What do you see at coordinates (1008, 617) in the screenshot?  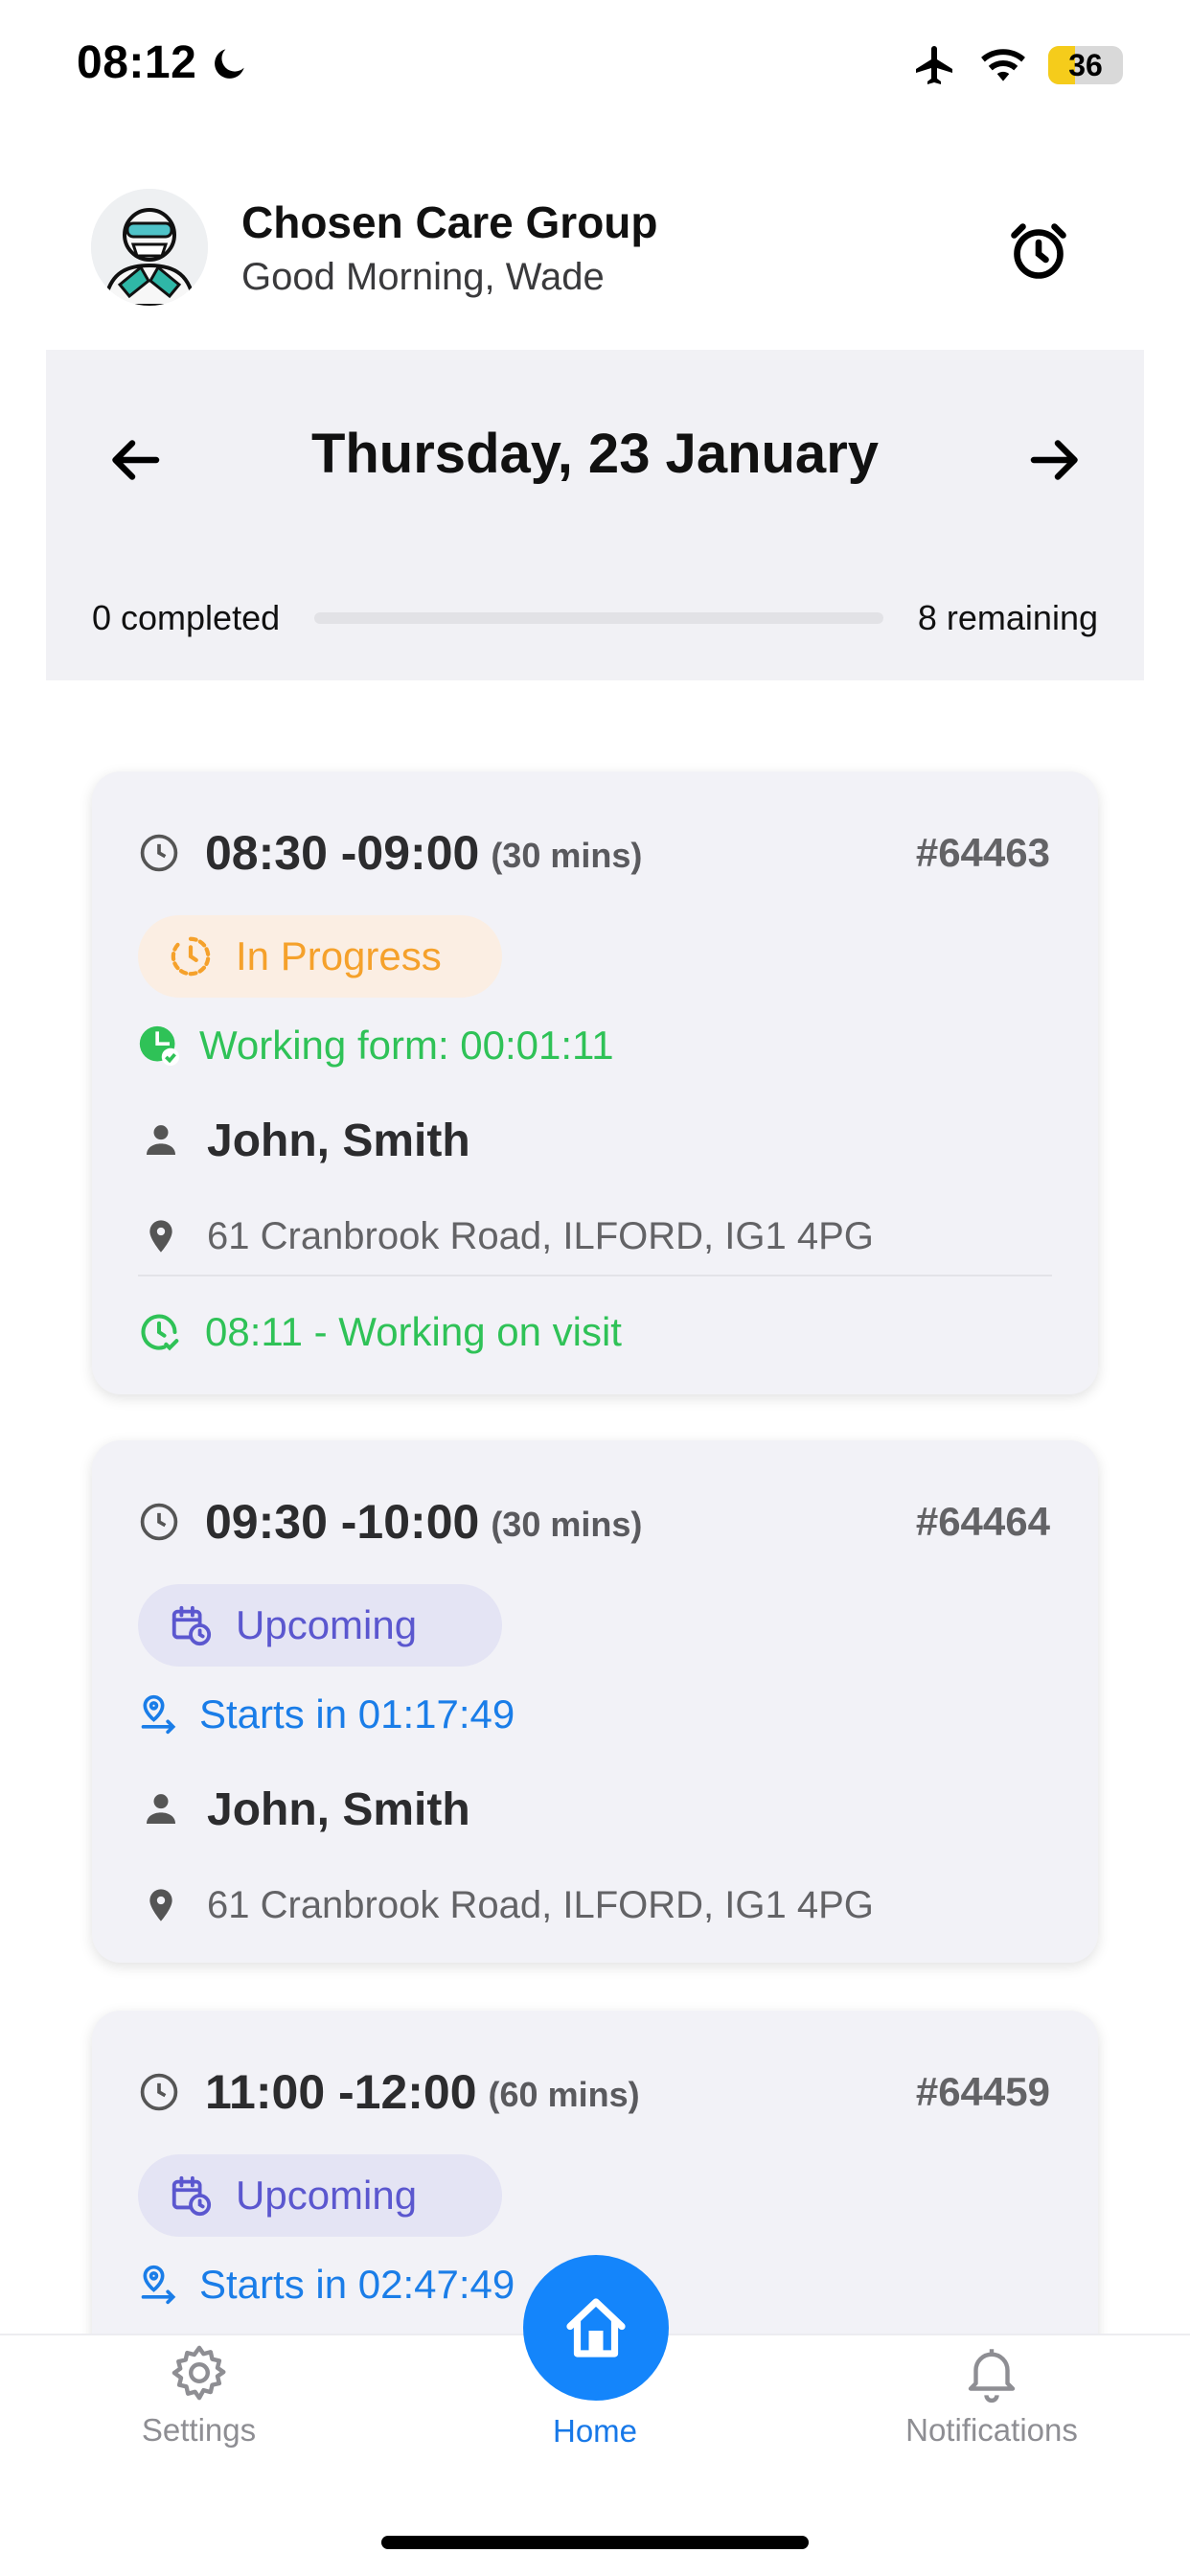 I see `remaining-count: 8 remaining` at bounding box center [1008, 617].